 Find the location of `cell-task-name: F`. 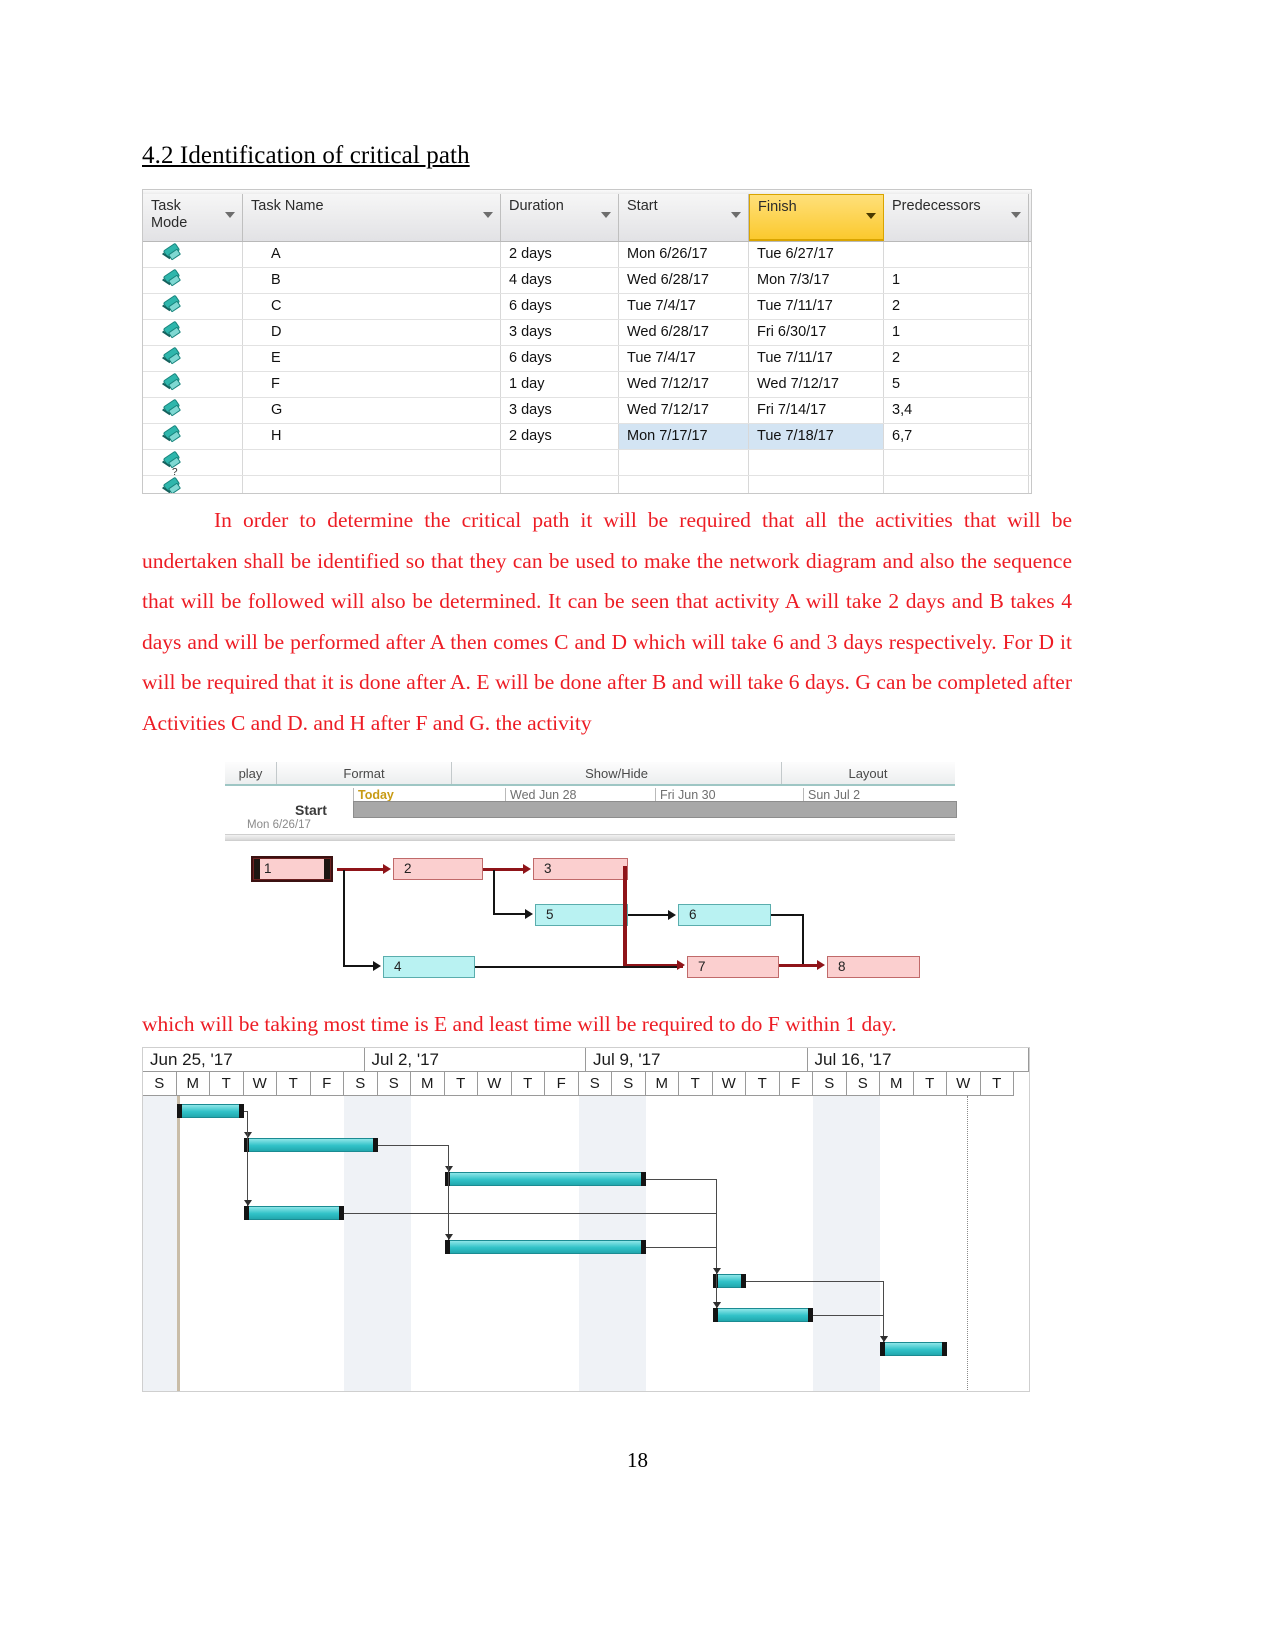

cell-task-name: F is located at coordinates (372, 384).